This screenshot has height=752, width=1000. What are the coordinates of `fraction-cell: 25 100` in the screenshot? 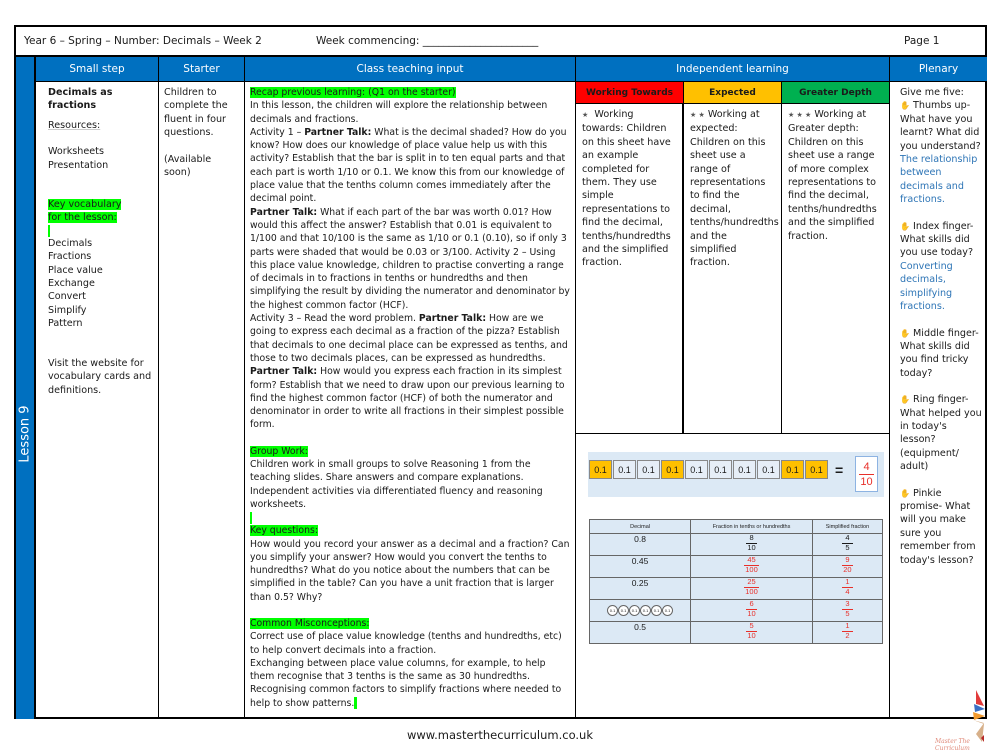 It's located at (751, 588).